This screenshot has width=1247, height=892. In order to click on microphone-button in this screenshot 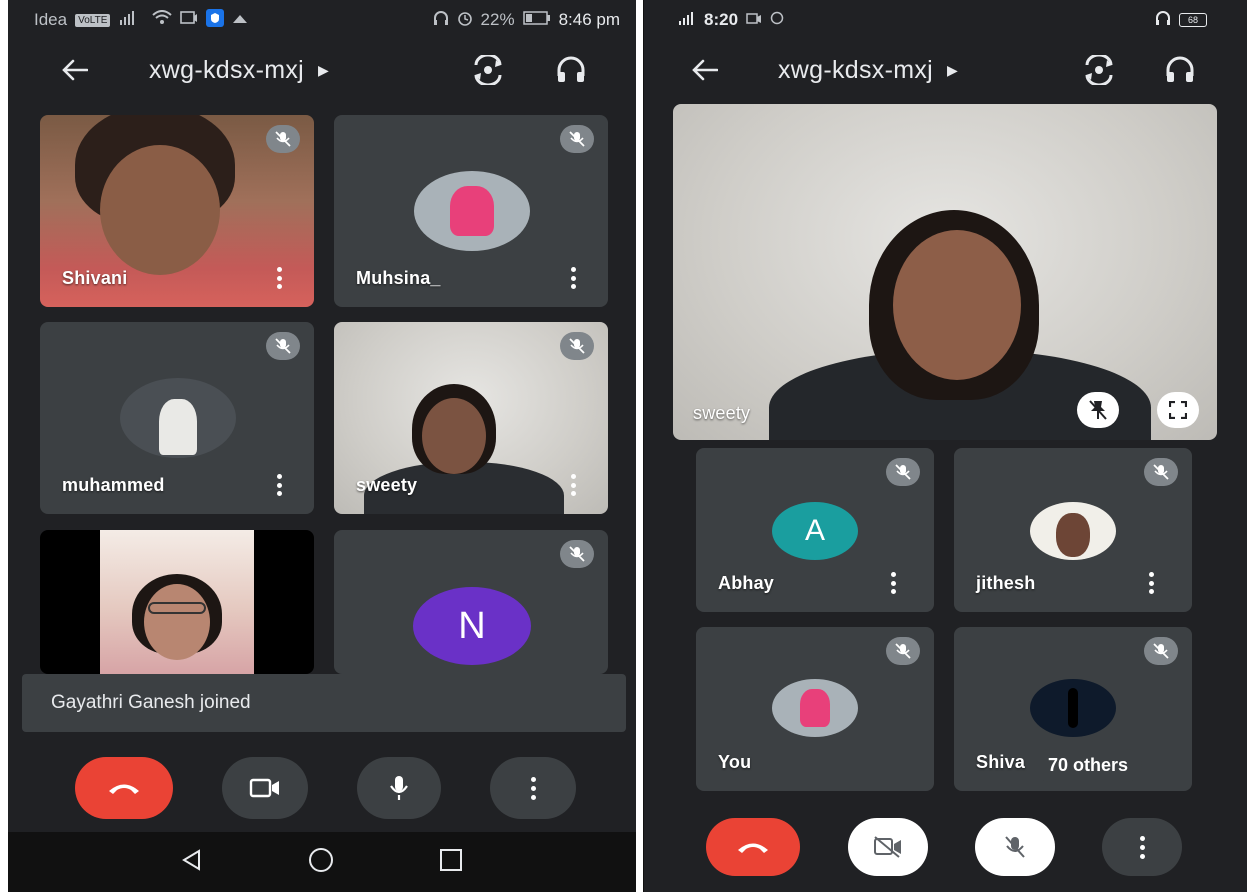, I will do `click(399, 788)`.